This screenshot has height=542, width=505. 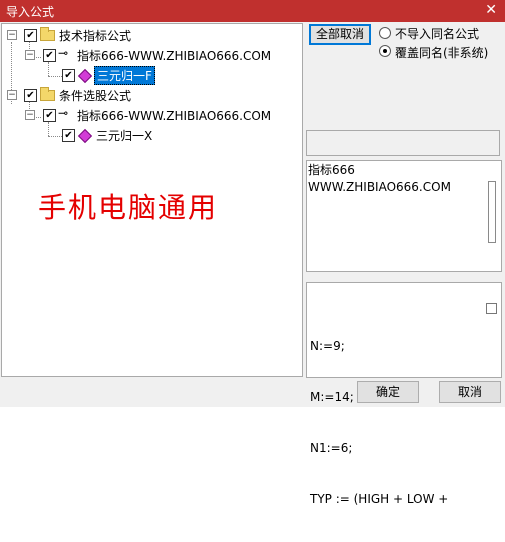 I want to click on tree-node-formula-f: ✔ 三元归一F, so click(x=152, y=75).